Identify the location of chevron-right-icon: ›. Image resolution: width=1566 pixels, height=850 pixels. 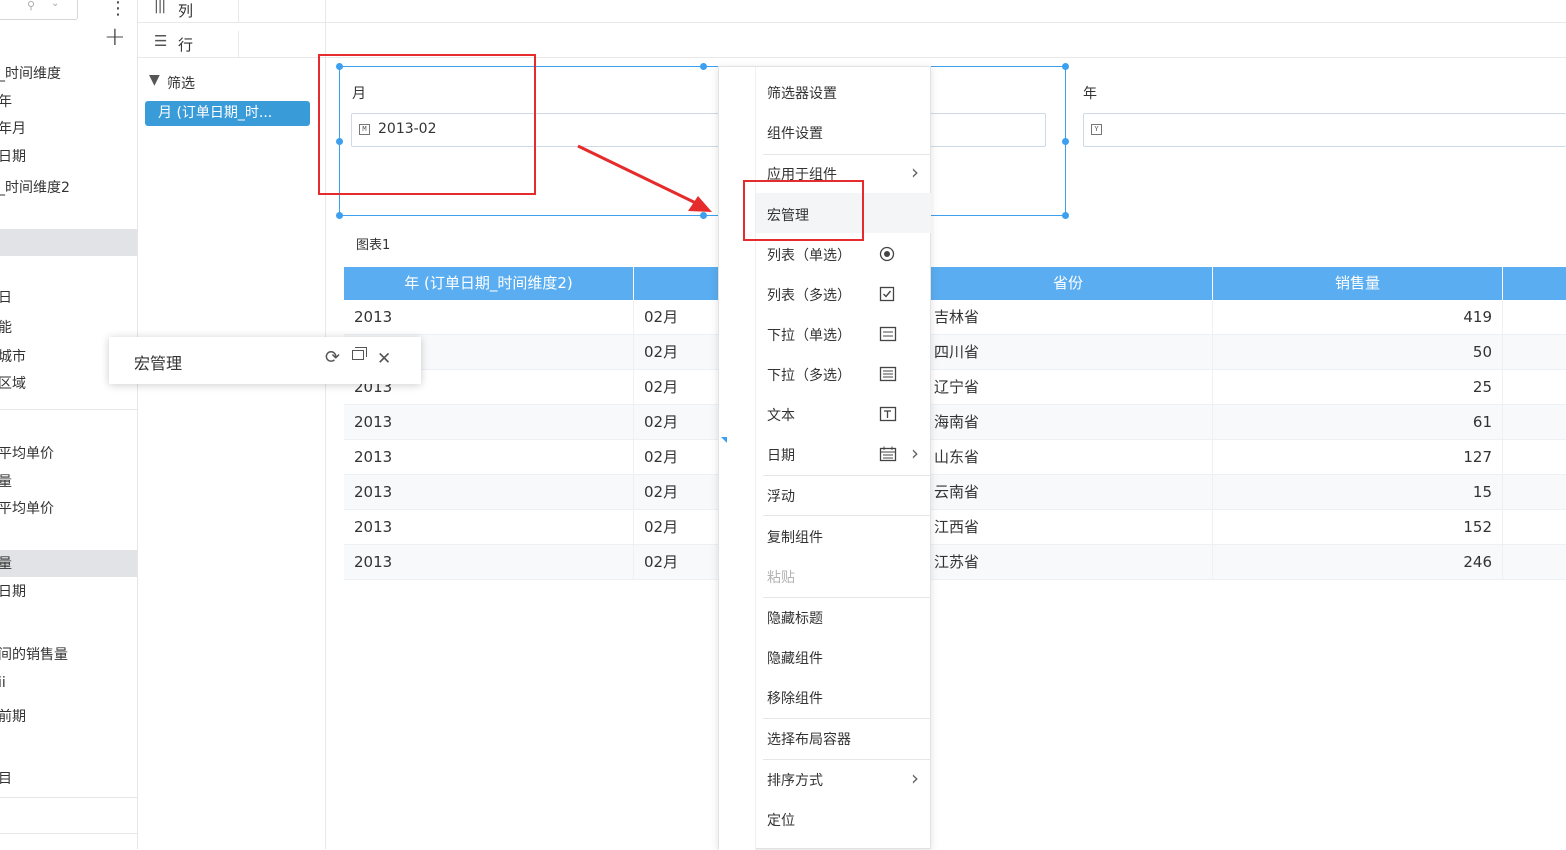
(915, 778).